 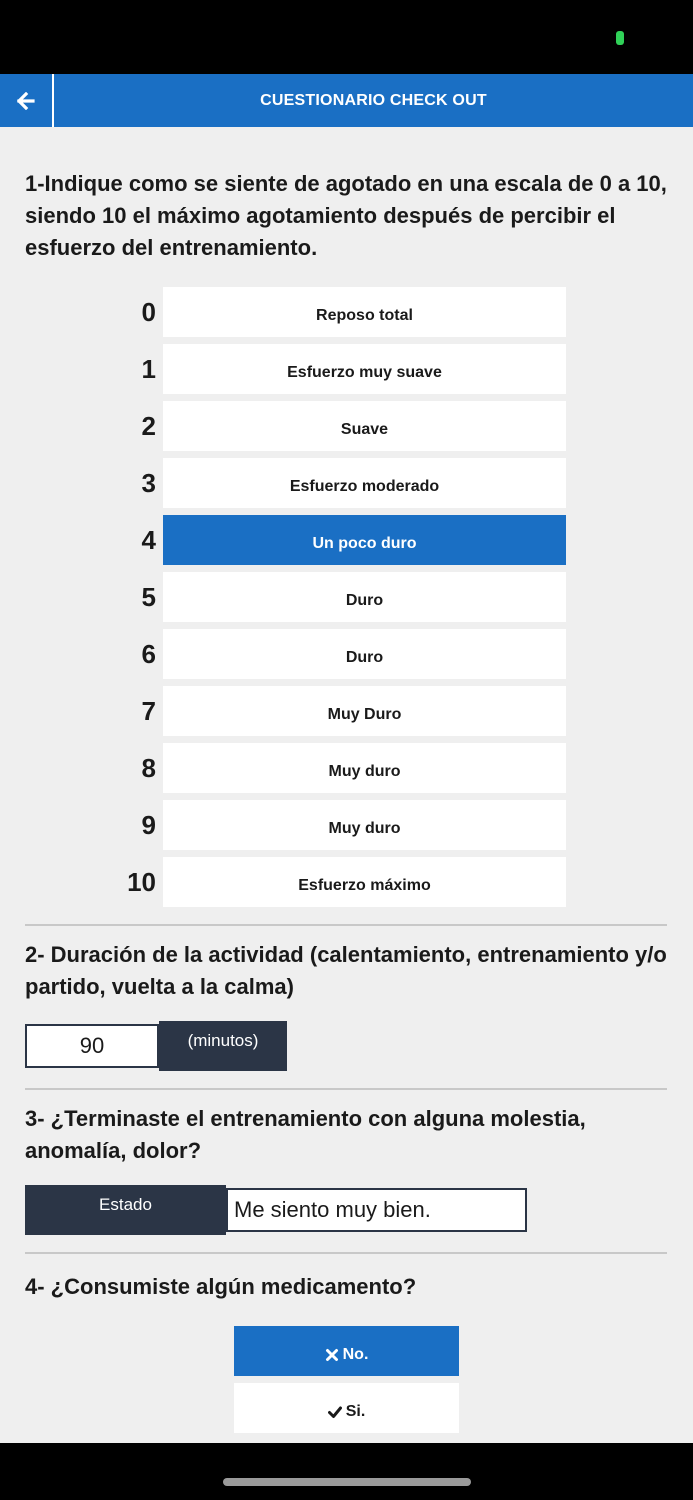 What do you see at coordinates (364, 369) in the screenshot?
I see `scale-option-button: Esfuerzo muy suave` at bounding box center [364, 369].